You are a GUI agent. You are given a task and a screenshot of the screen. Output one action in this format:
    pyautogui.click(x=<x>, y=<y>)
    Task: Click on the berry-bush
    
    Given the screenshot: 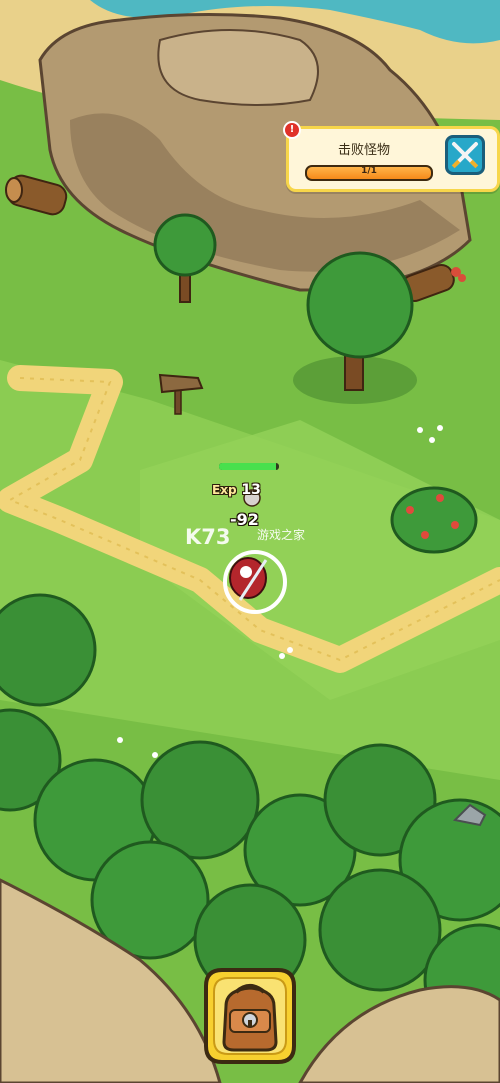 What is the action you would take?
    pyautogui.click(x=434, y=520)
    